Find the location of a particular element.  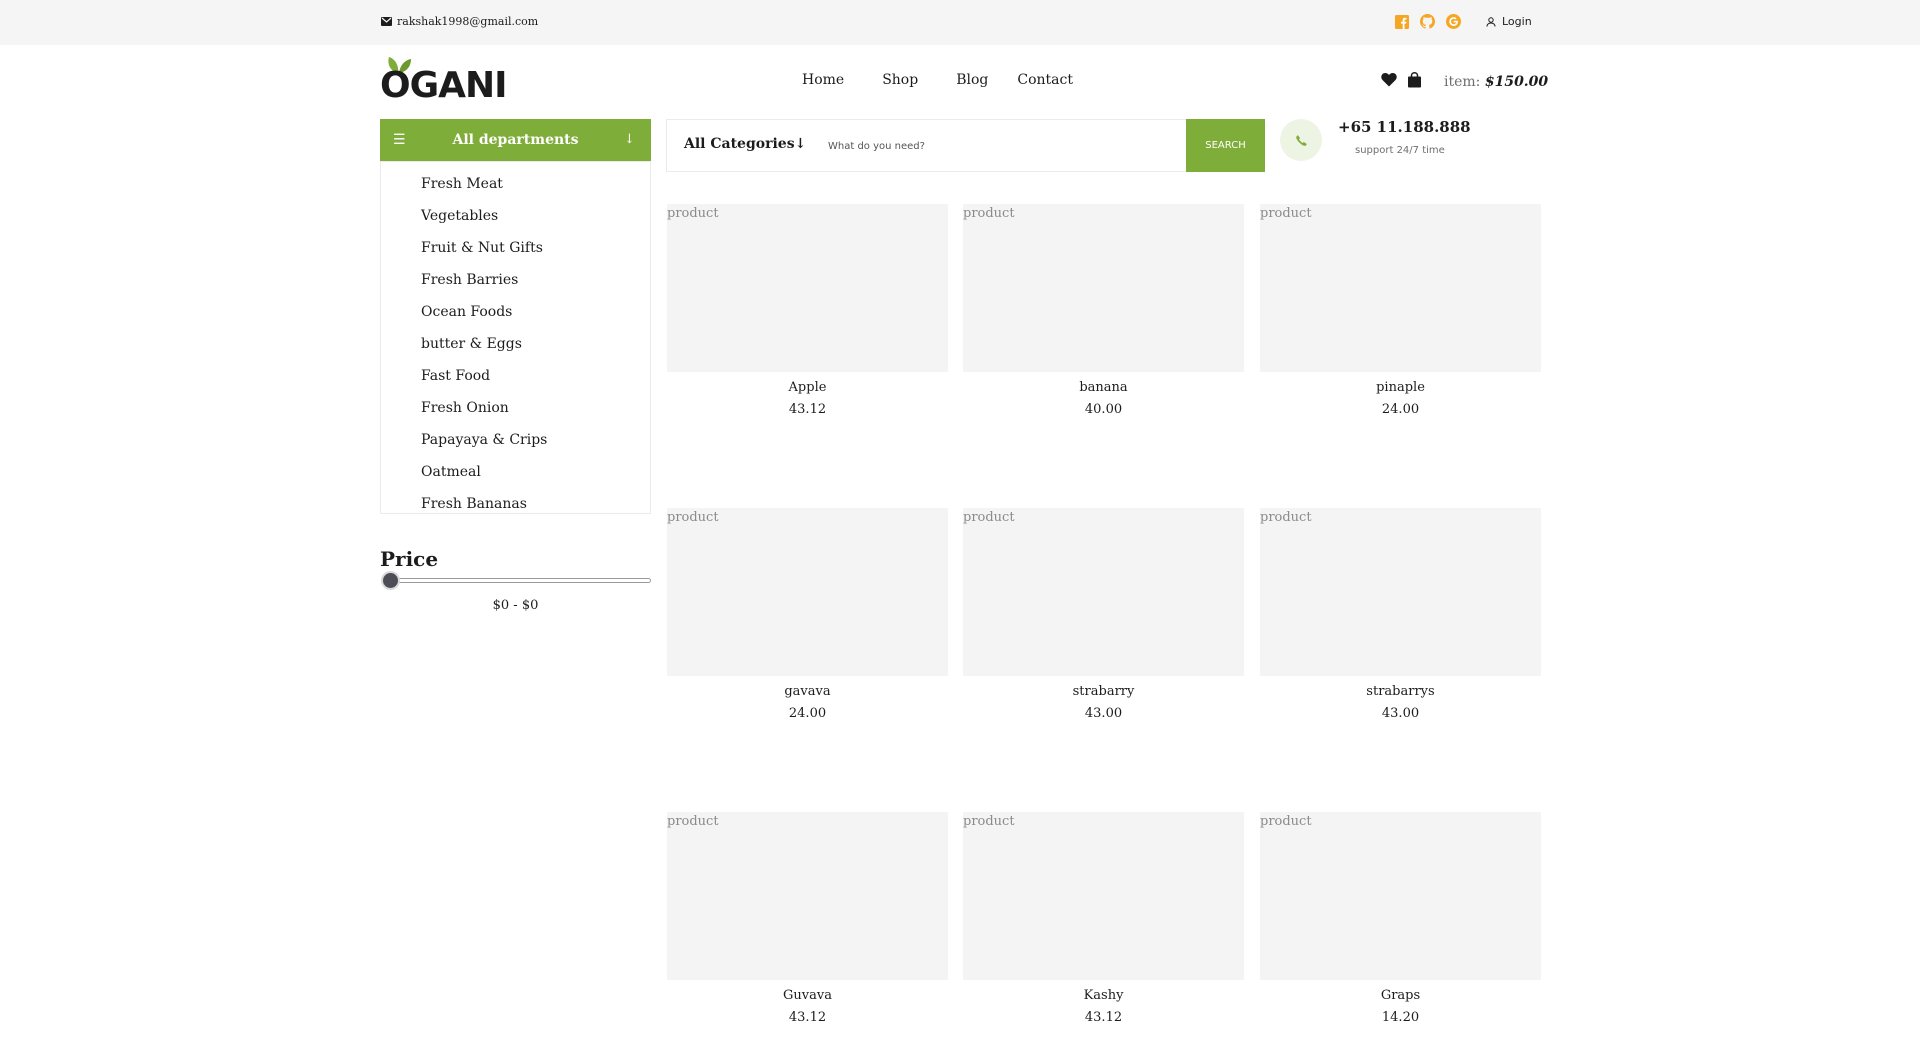

github-icon is located at coordinates (1427, 21).